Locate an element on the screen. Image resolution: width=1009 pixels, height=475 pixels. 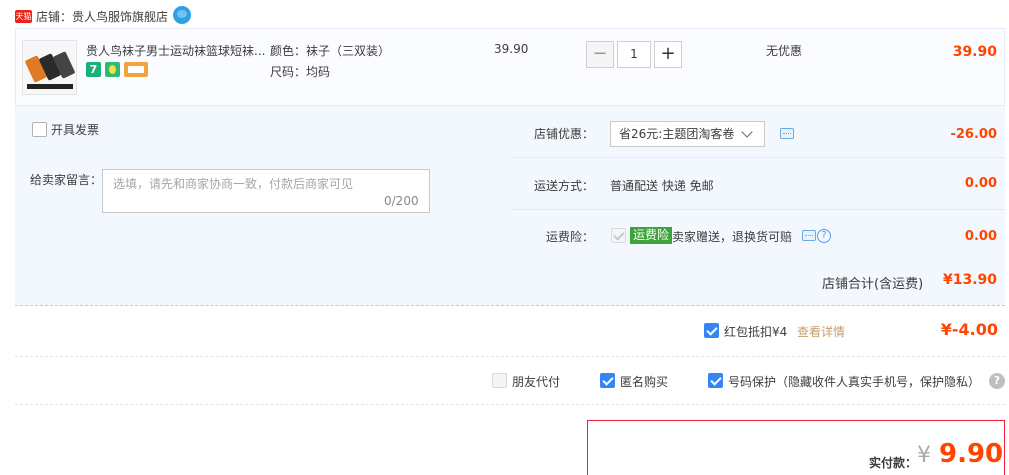
sku-size: 尺码：均码 is located at coordinates (300, 72).